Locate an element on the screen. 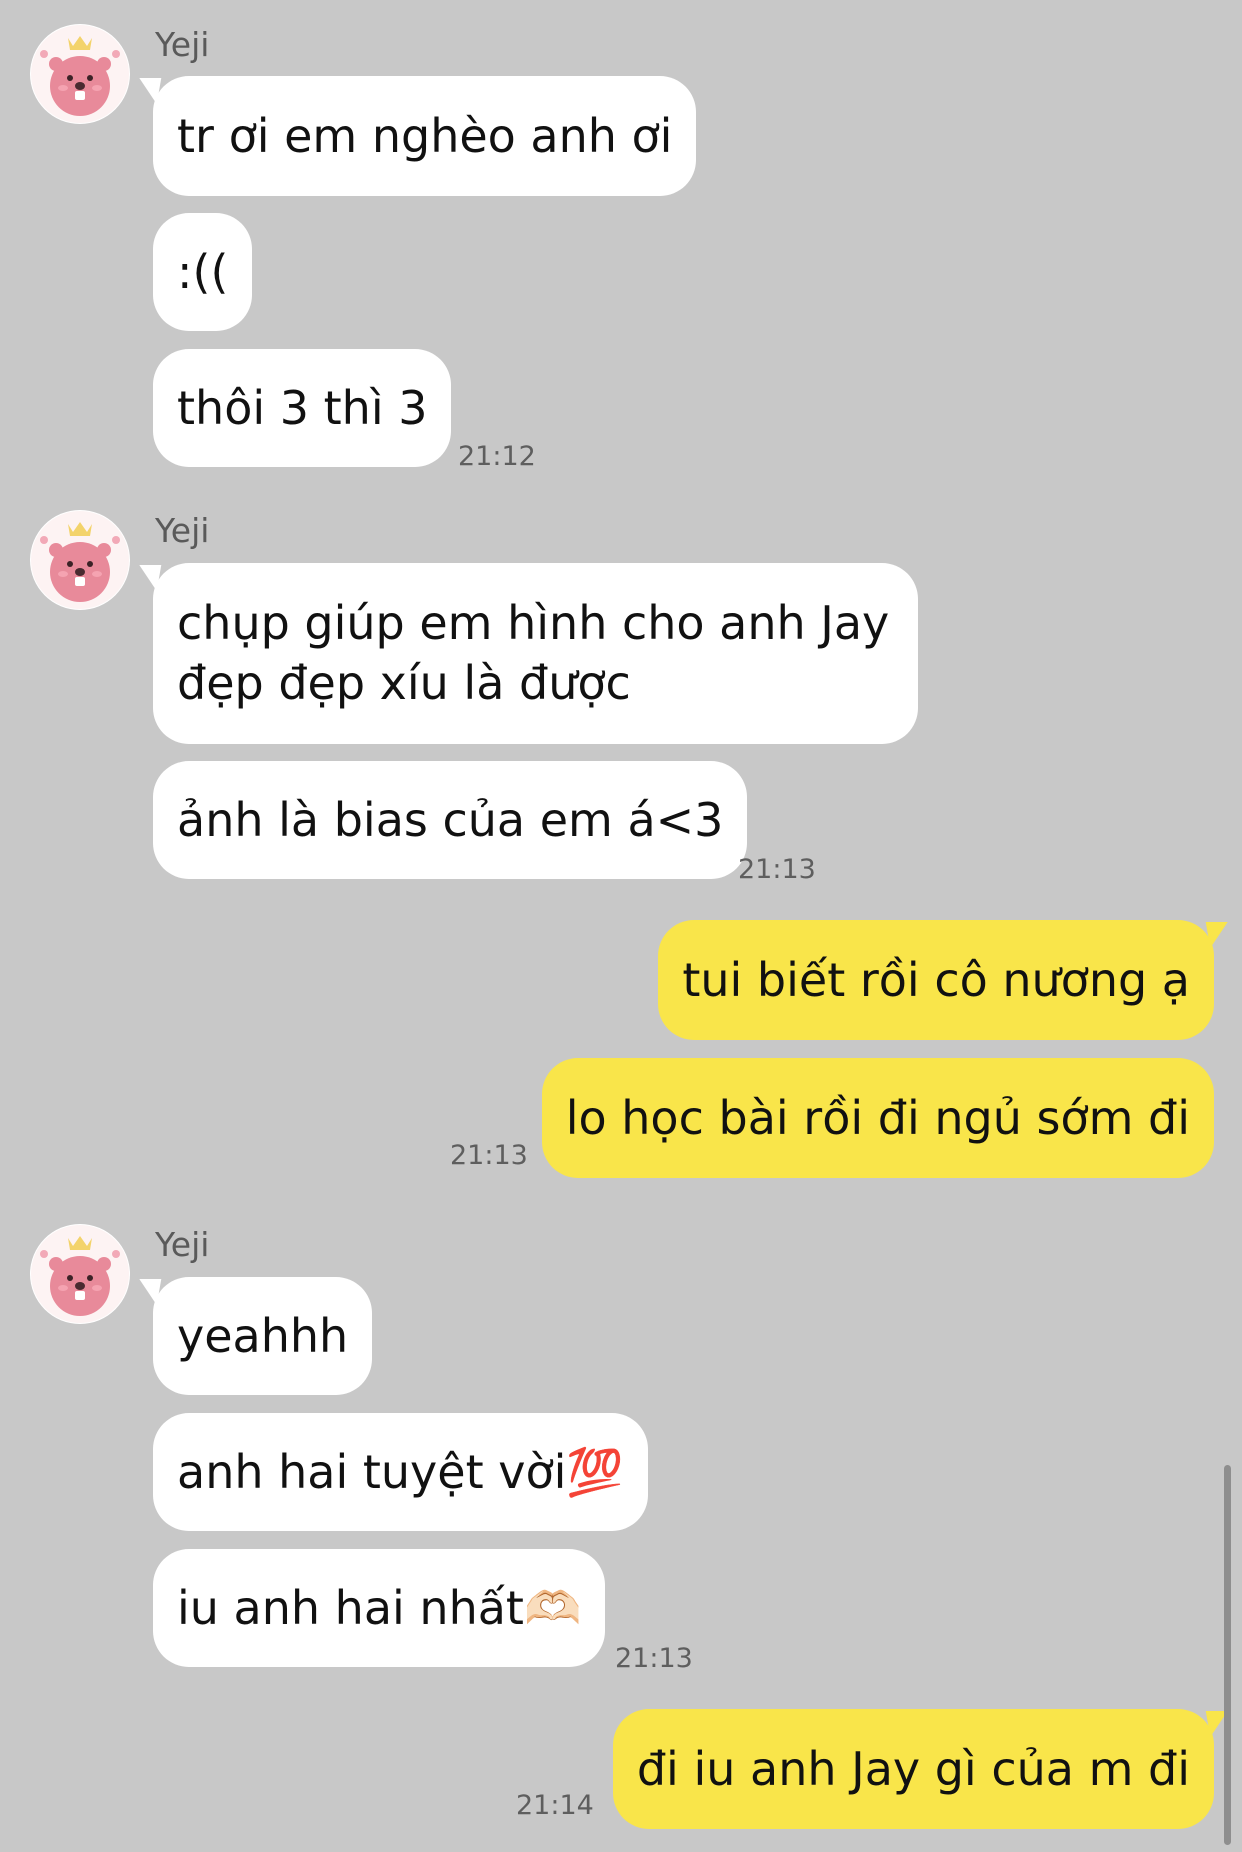  scrollbar is located at coordinates (1227, 1655).